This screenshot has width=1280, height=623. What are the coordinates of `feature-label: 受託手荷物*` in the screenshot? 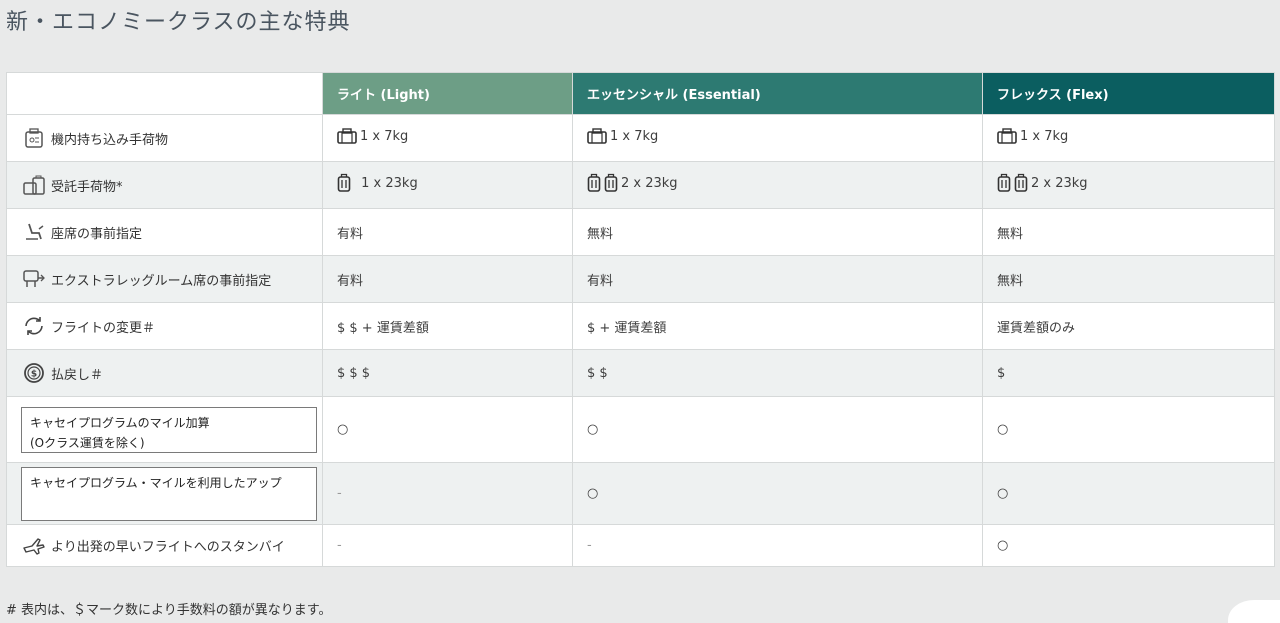 It's located at (87, 187).